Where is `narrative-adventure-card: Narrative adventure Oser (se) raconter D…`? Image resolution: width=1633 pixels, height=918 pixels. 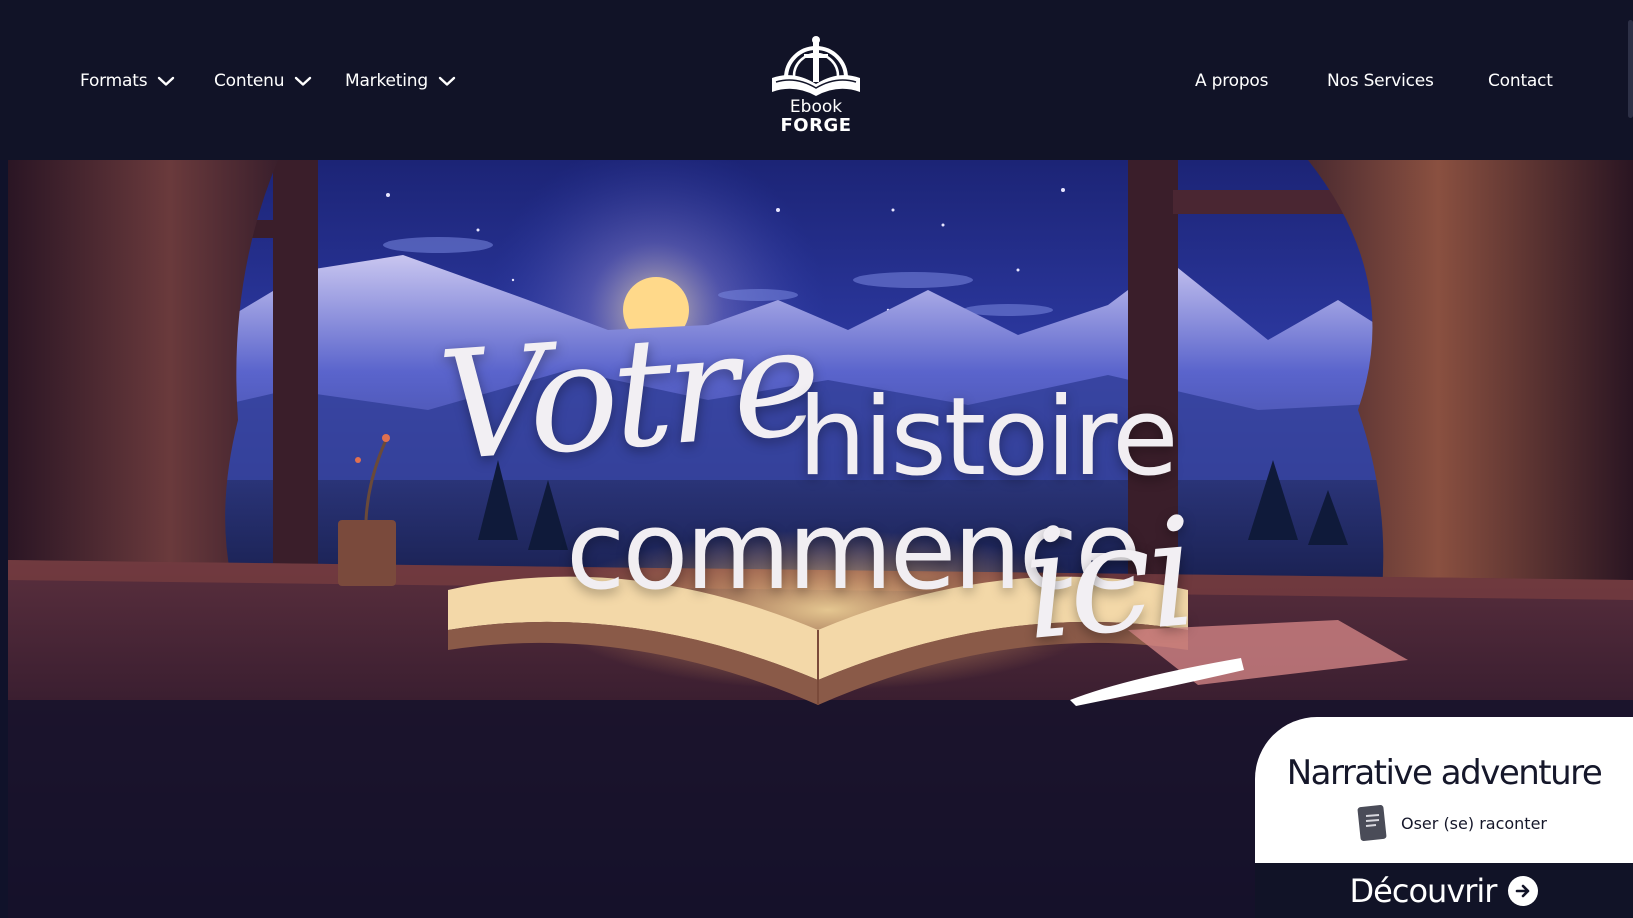
narrative-adventure-card: Narrative adventure Oser (se) raconter D… is located at coordinates (1444, 817).